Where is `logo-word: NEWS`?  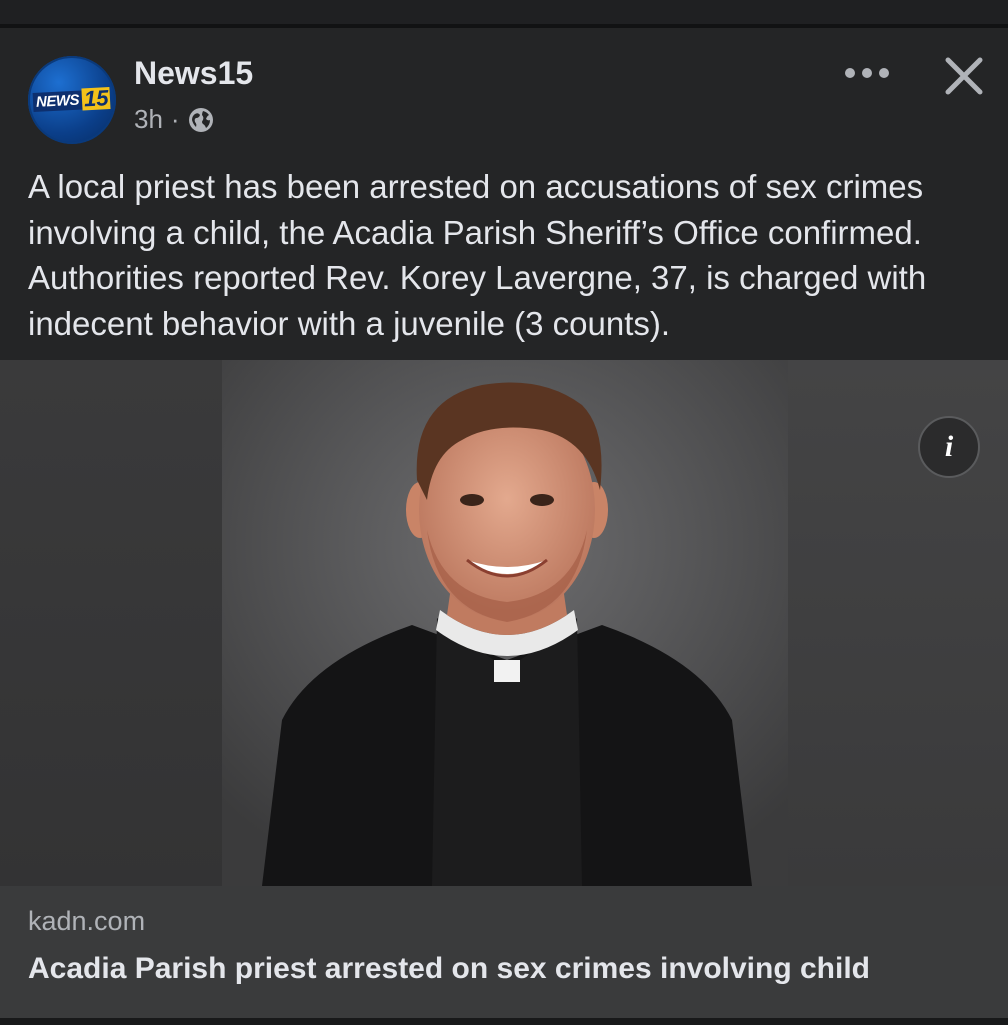
logo-word: NEWS is located at coordinates (57, 100).